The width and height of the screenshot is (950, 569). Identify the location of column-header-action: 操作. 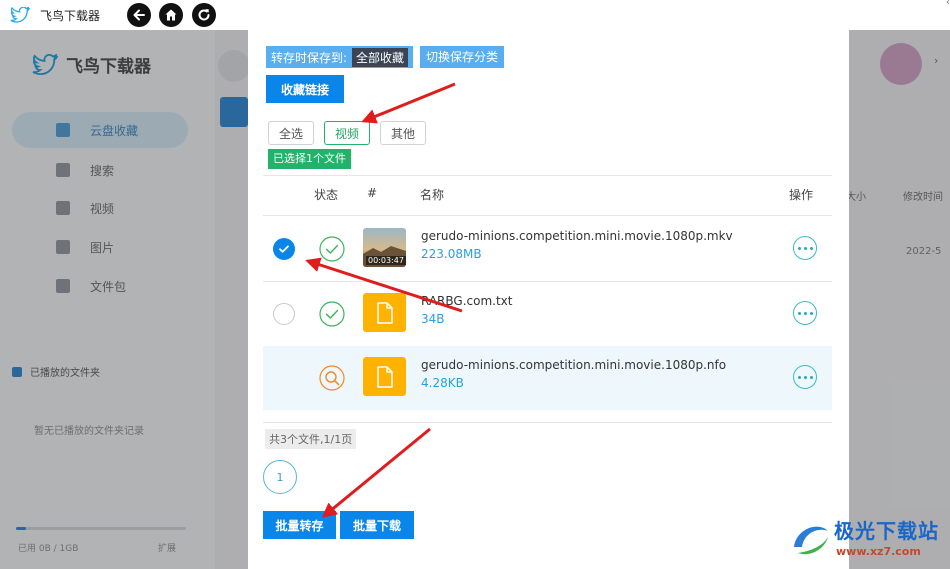
(801, 195).